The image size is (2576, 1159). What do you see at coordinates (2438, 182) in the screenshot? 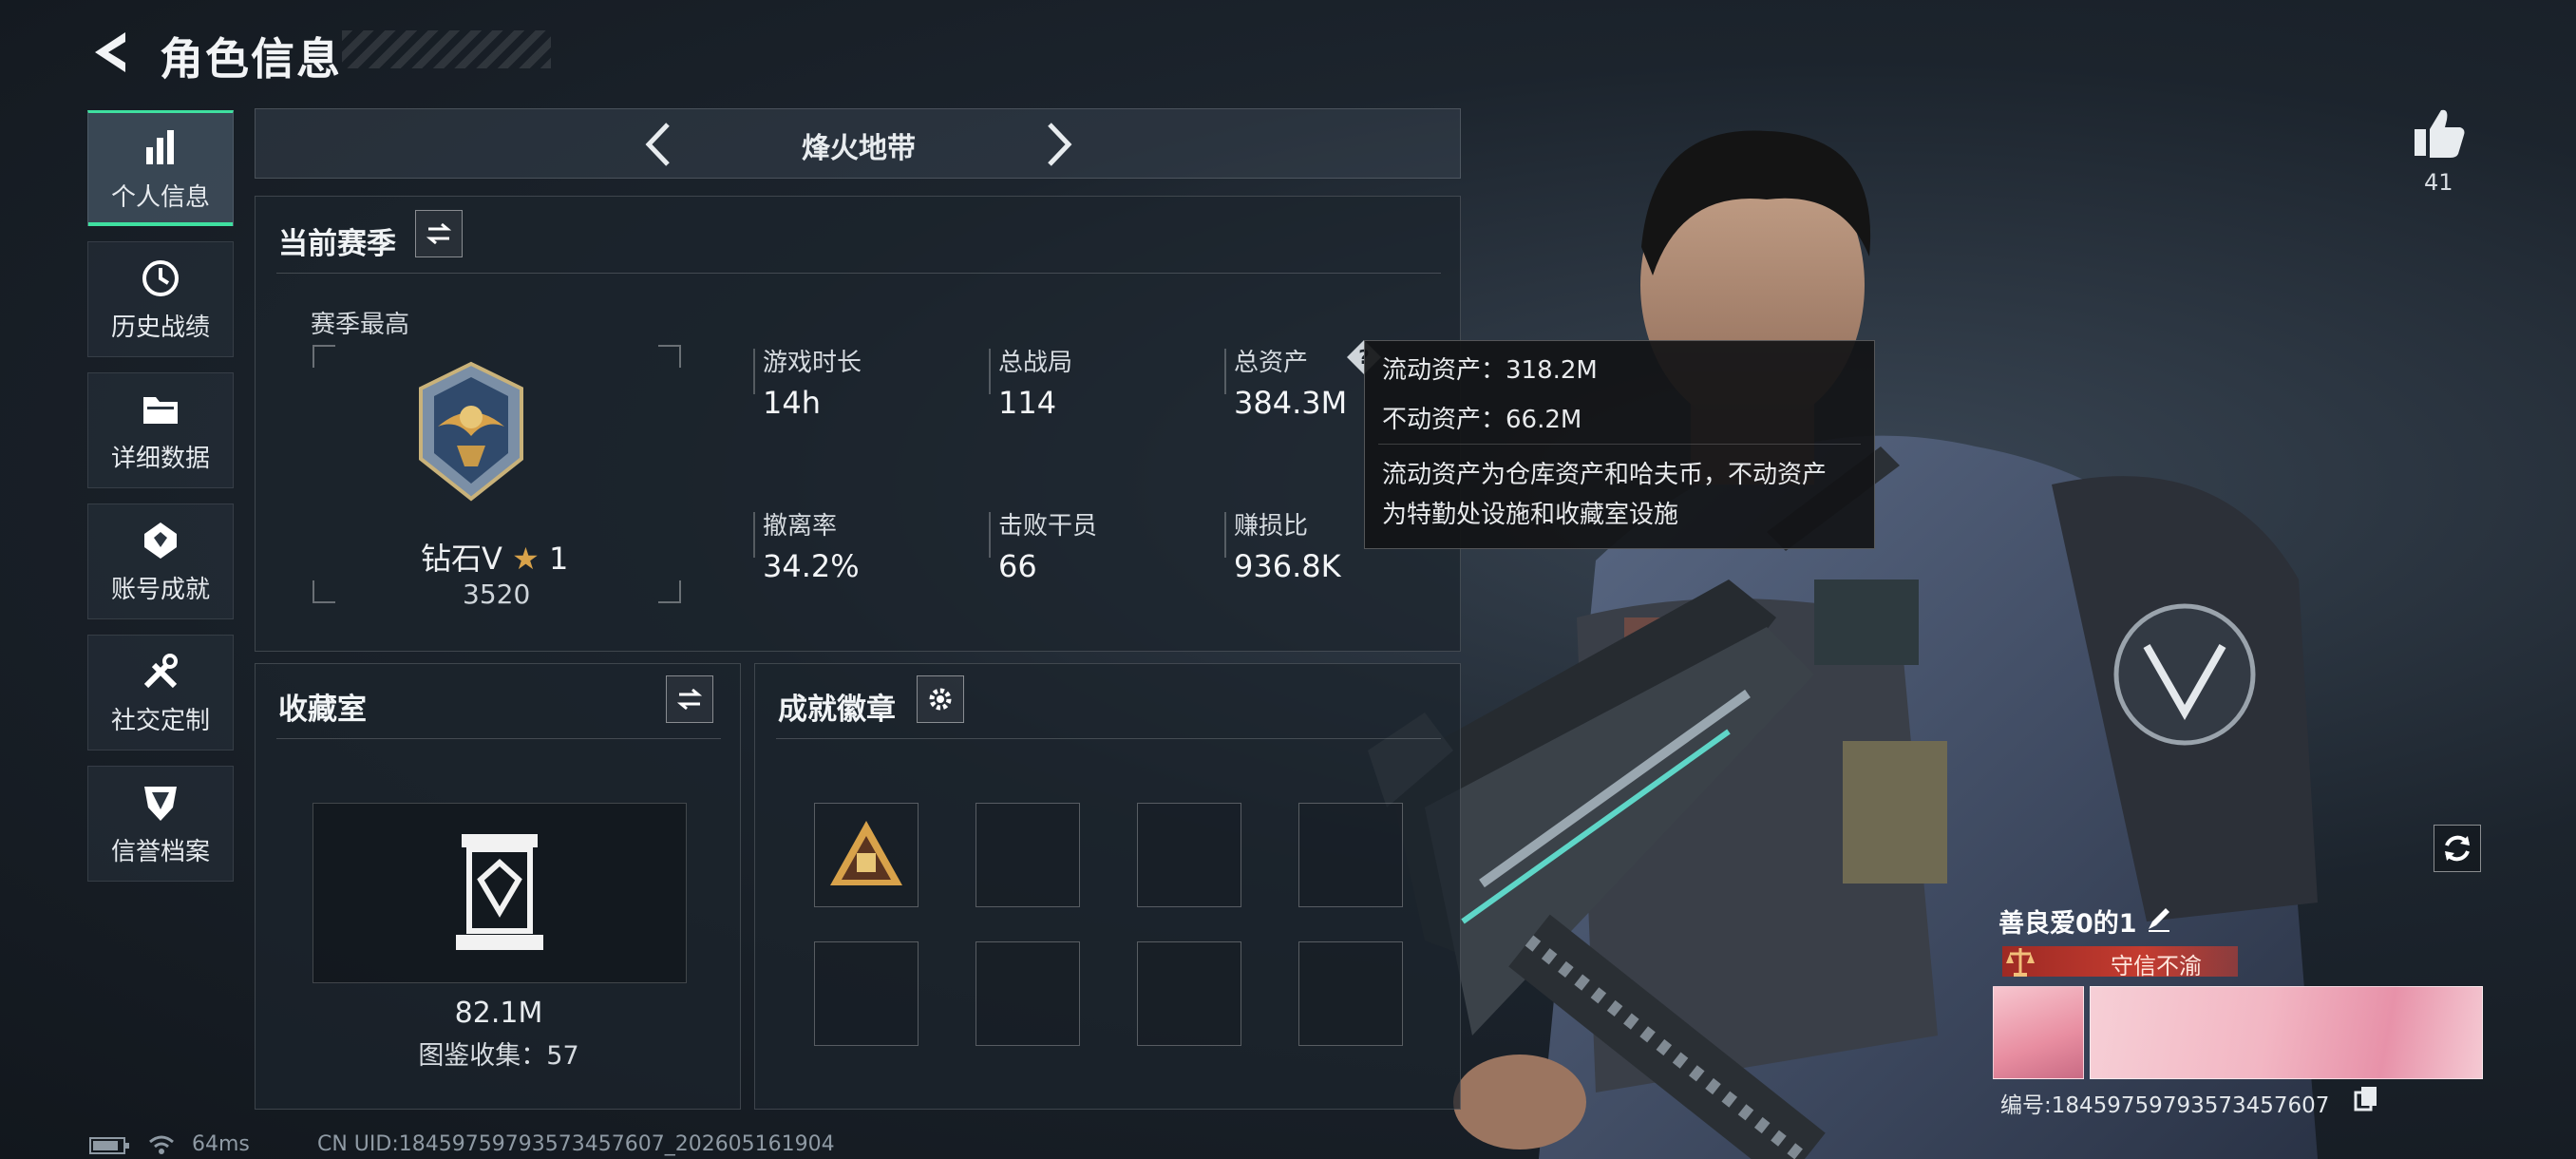
I see `likes-count: 41` at bounding box center [2438, 182].